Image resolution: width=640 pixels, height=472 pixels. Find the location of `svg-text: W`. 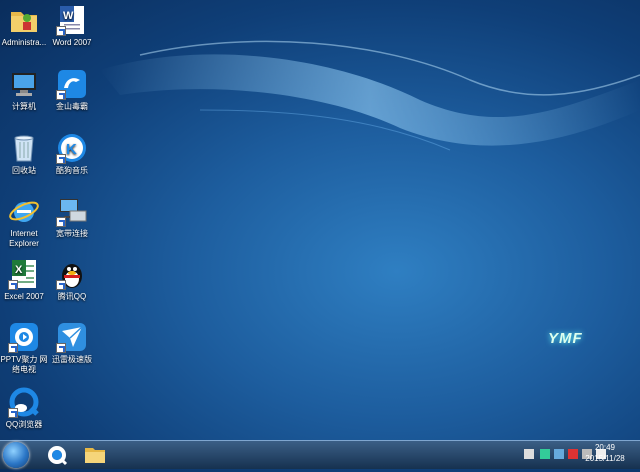

svg-text: W is located at coordinates (68, 16).